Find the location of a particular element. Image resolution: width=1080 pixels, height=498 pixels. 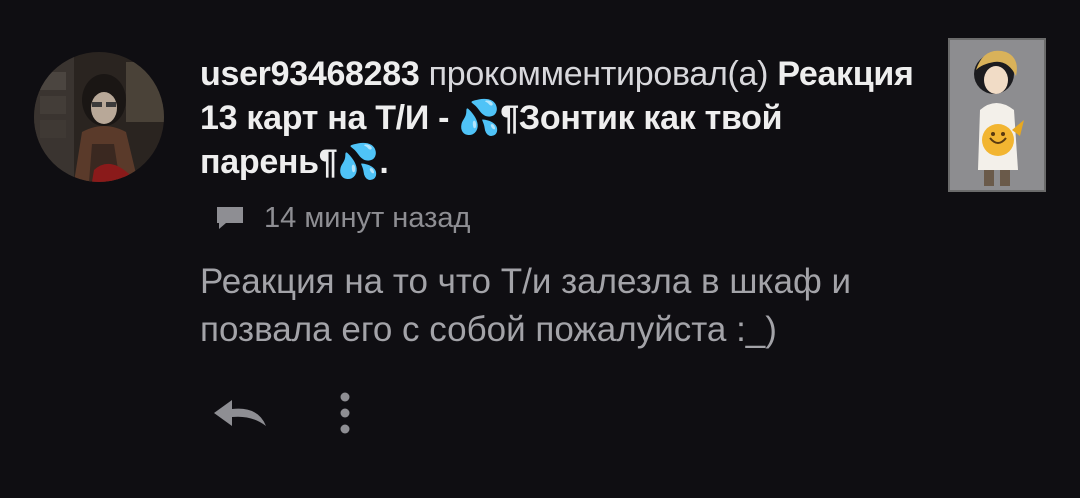

story-cover-thumbnail is located at coordinates (997, 115).